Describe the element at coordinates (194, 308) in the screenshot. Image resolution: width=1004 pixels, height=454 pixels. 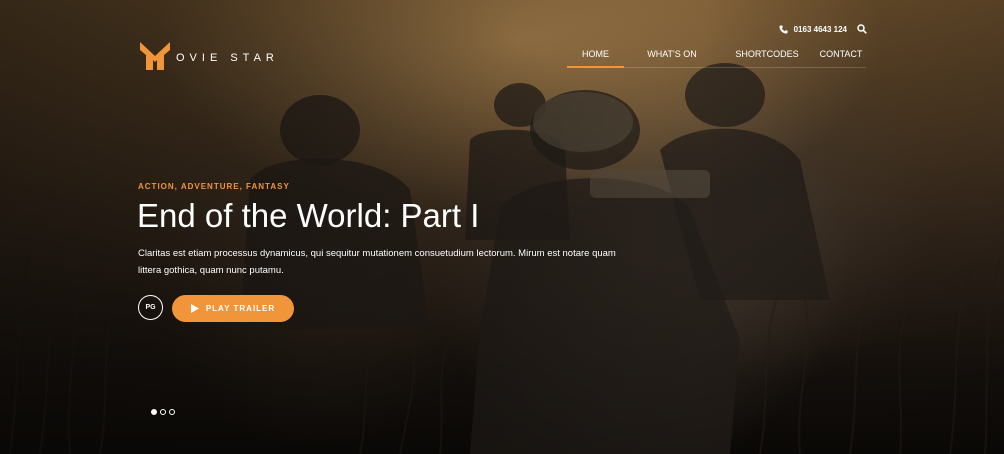
I see `play-icon` at that location.